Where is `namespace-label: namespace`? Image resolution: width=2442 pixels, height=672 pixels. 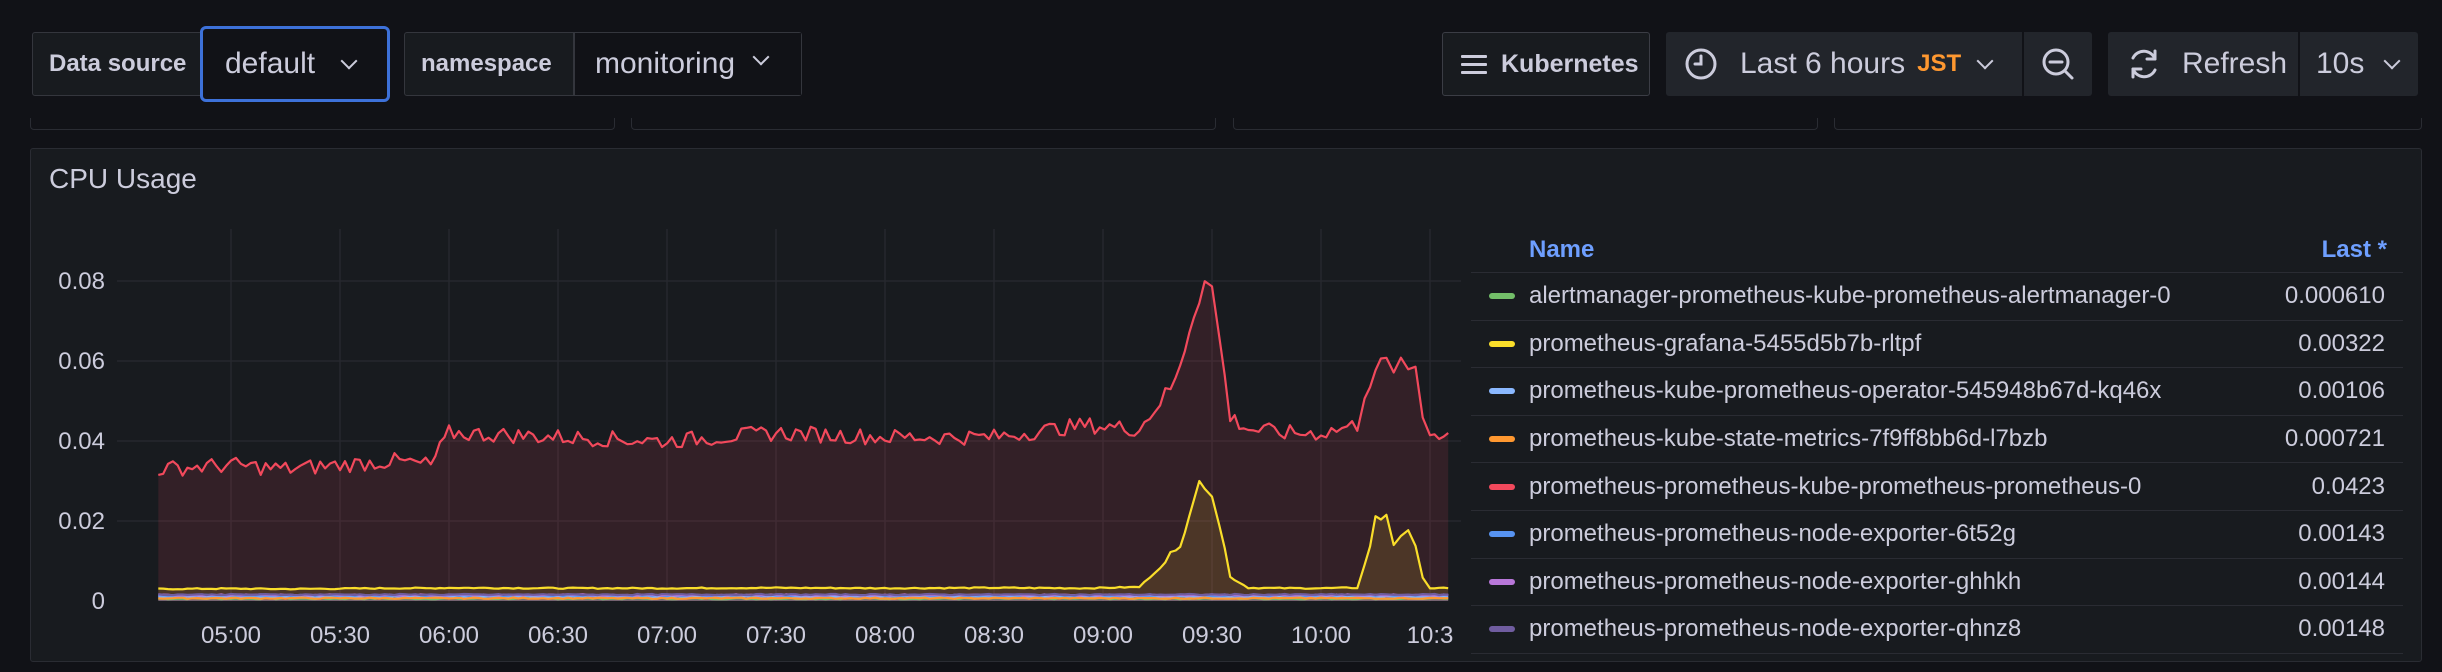
namespace-label: namespace is located at coordinates (486, 63).